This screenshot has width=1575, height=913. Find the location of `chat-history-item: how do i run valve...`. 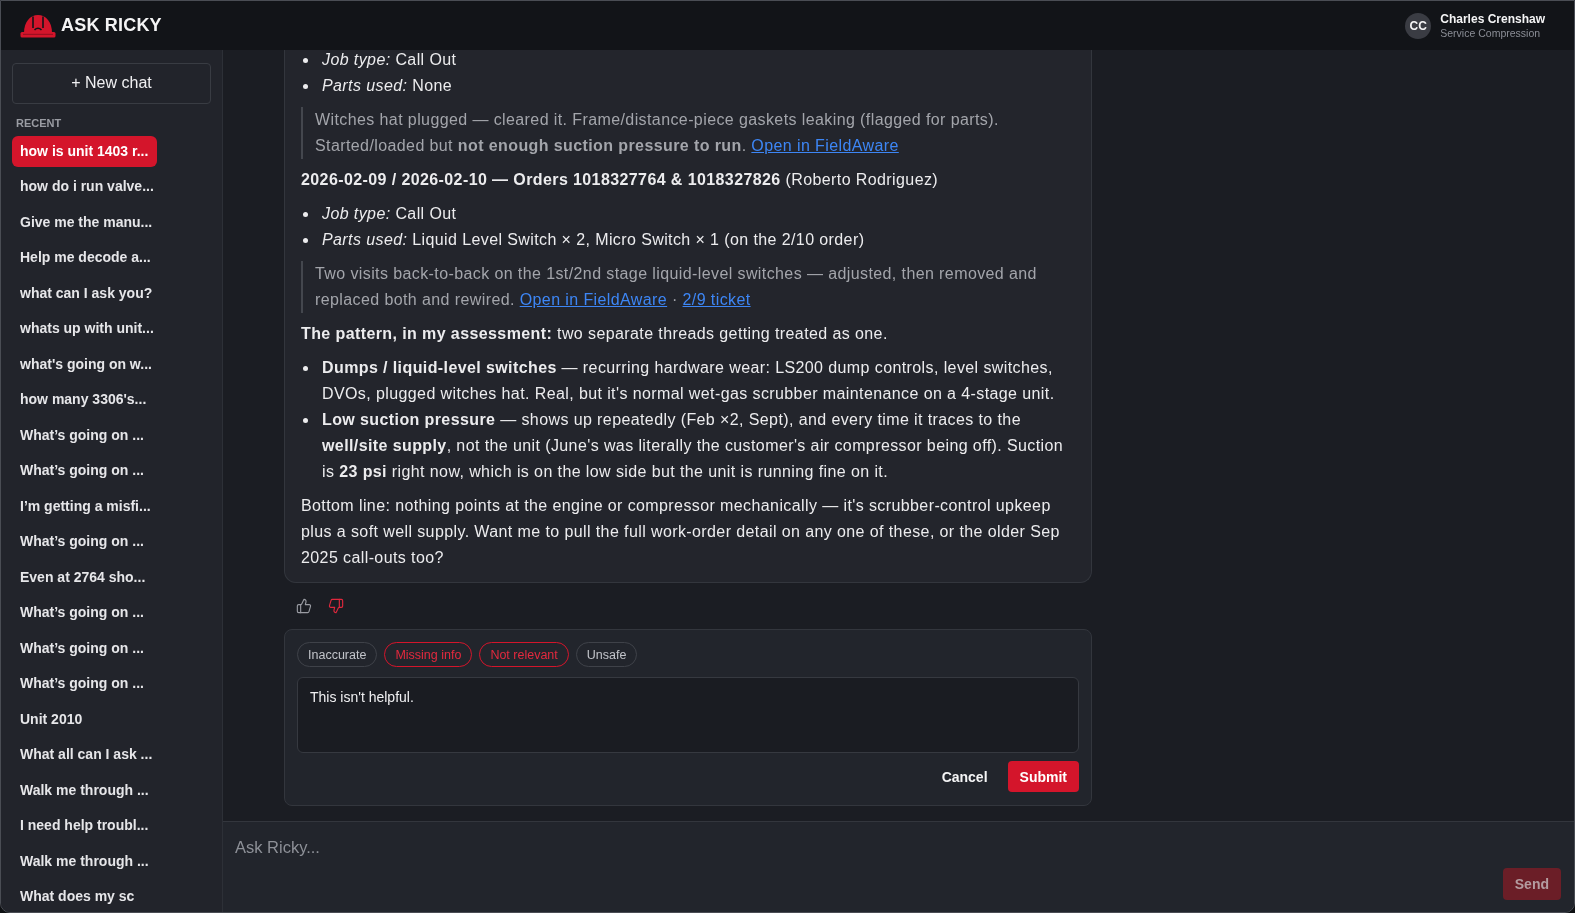

chat-history-item: how do i run valve... is located at coordinates (87, 186).